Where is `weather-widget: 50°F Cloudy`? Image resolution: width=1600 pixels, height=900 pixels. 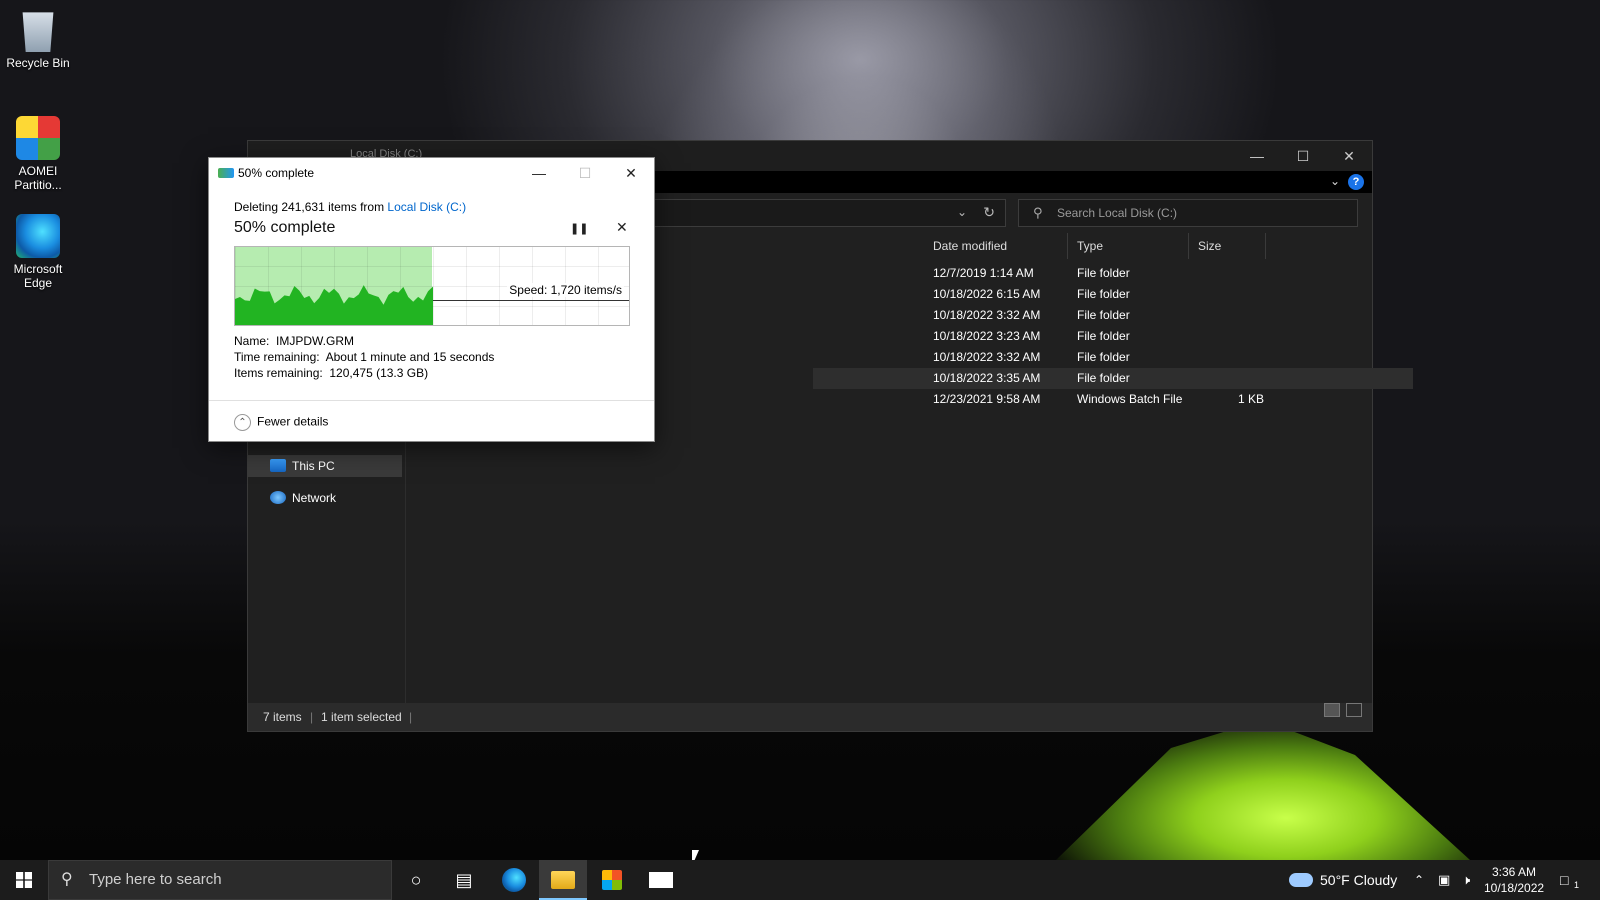
weather-widget: 50°F Cloudy is located at coordinates (1358, 880).